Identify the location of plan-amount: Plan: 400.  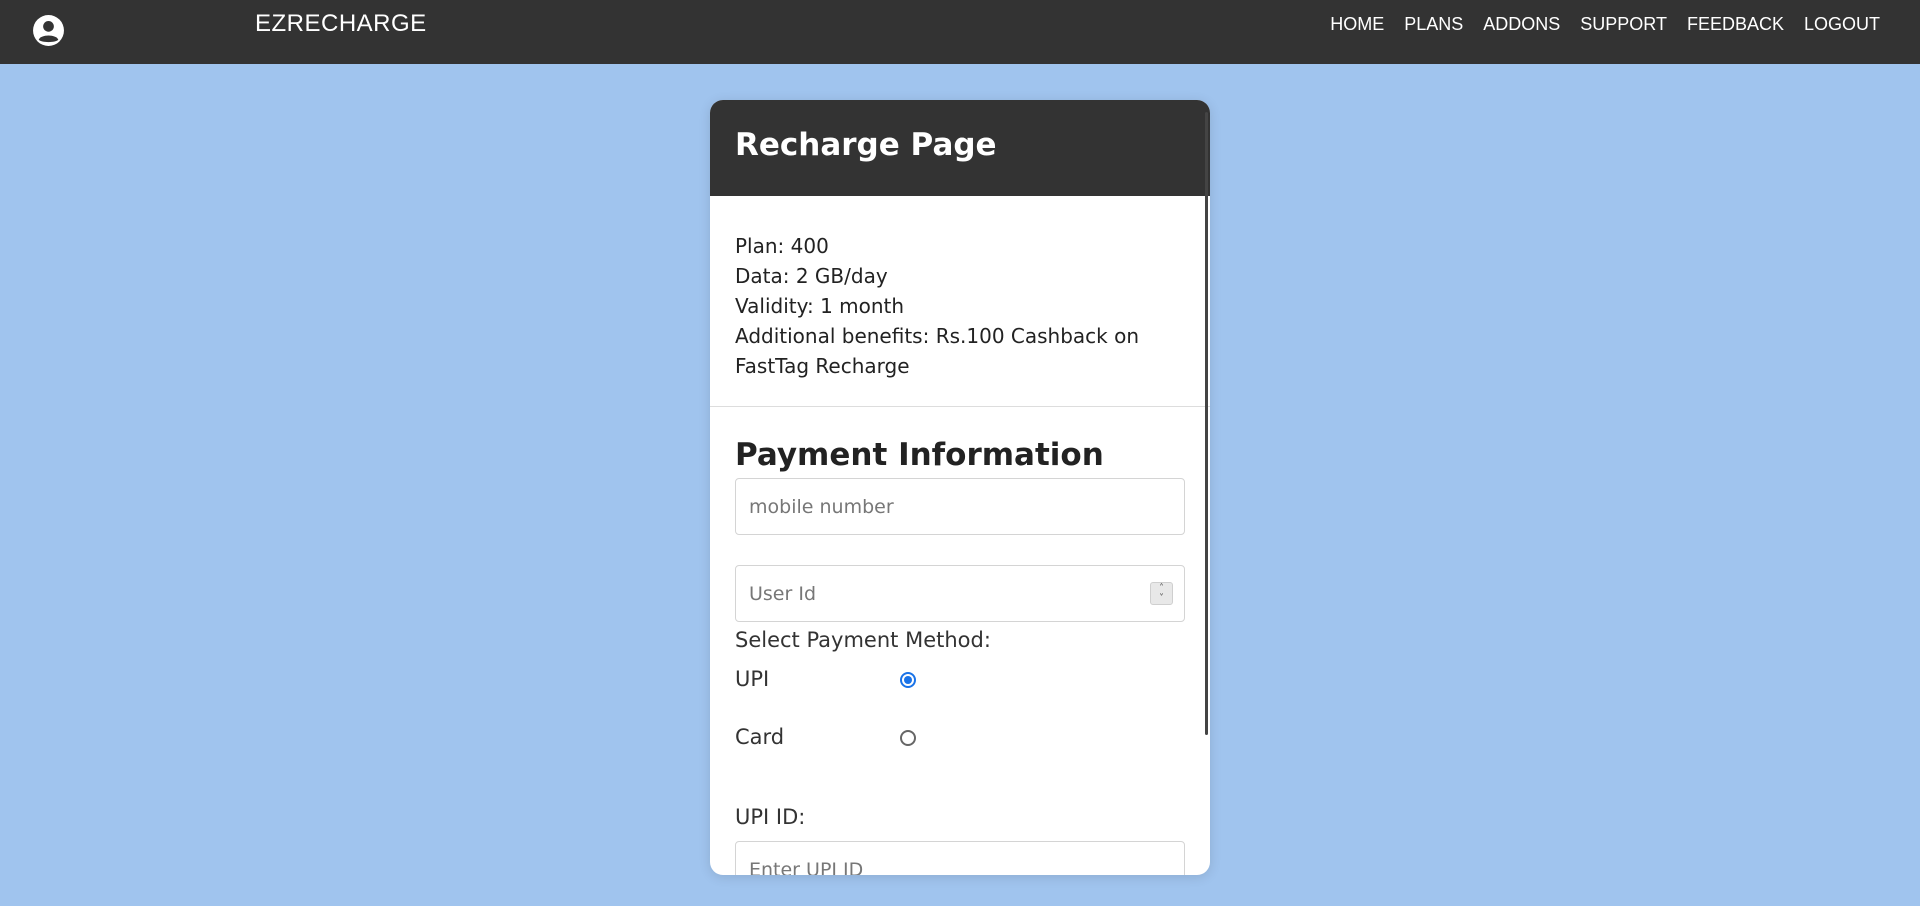
(782, 246).